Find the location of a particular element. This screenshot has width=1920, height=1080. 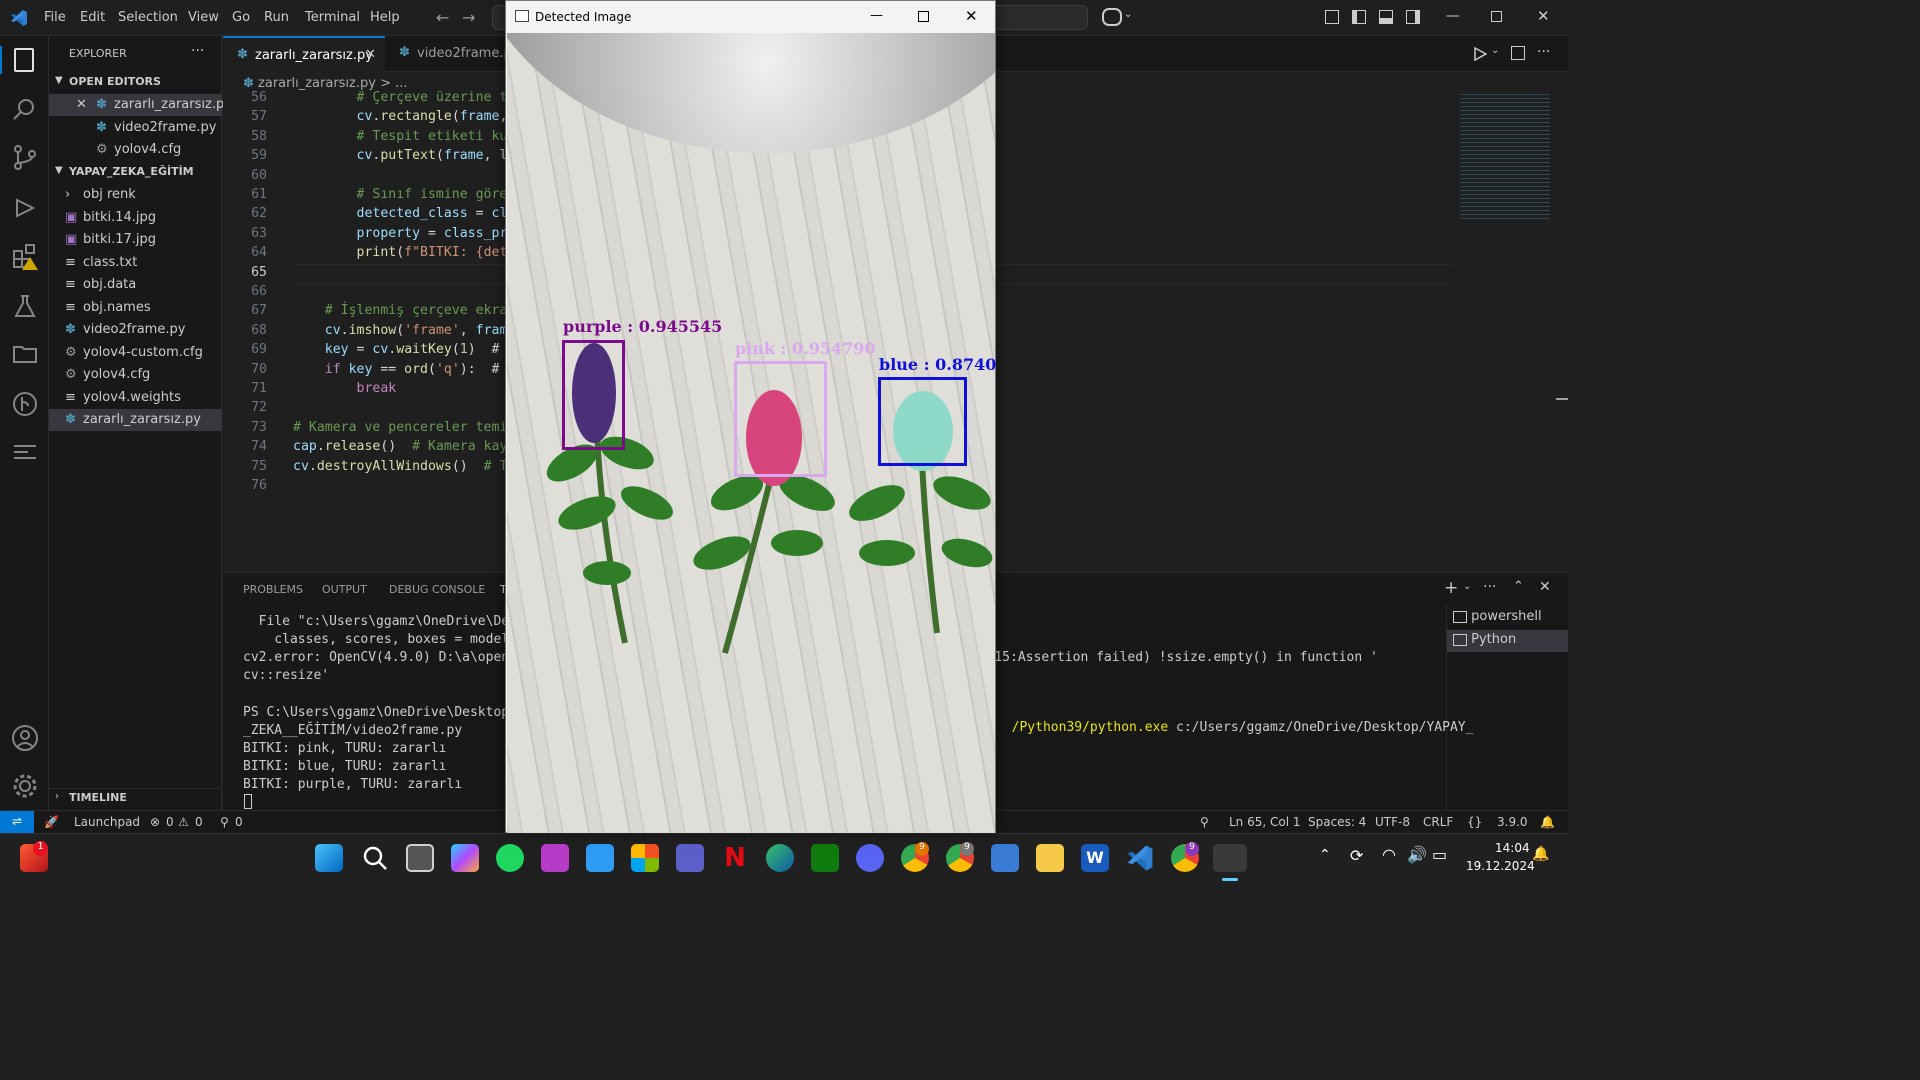

close-window-icon: ✕ is located at coordinates (971, 16).